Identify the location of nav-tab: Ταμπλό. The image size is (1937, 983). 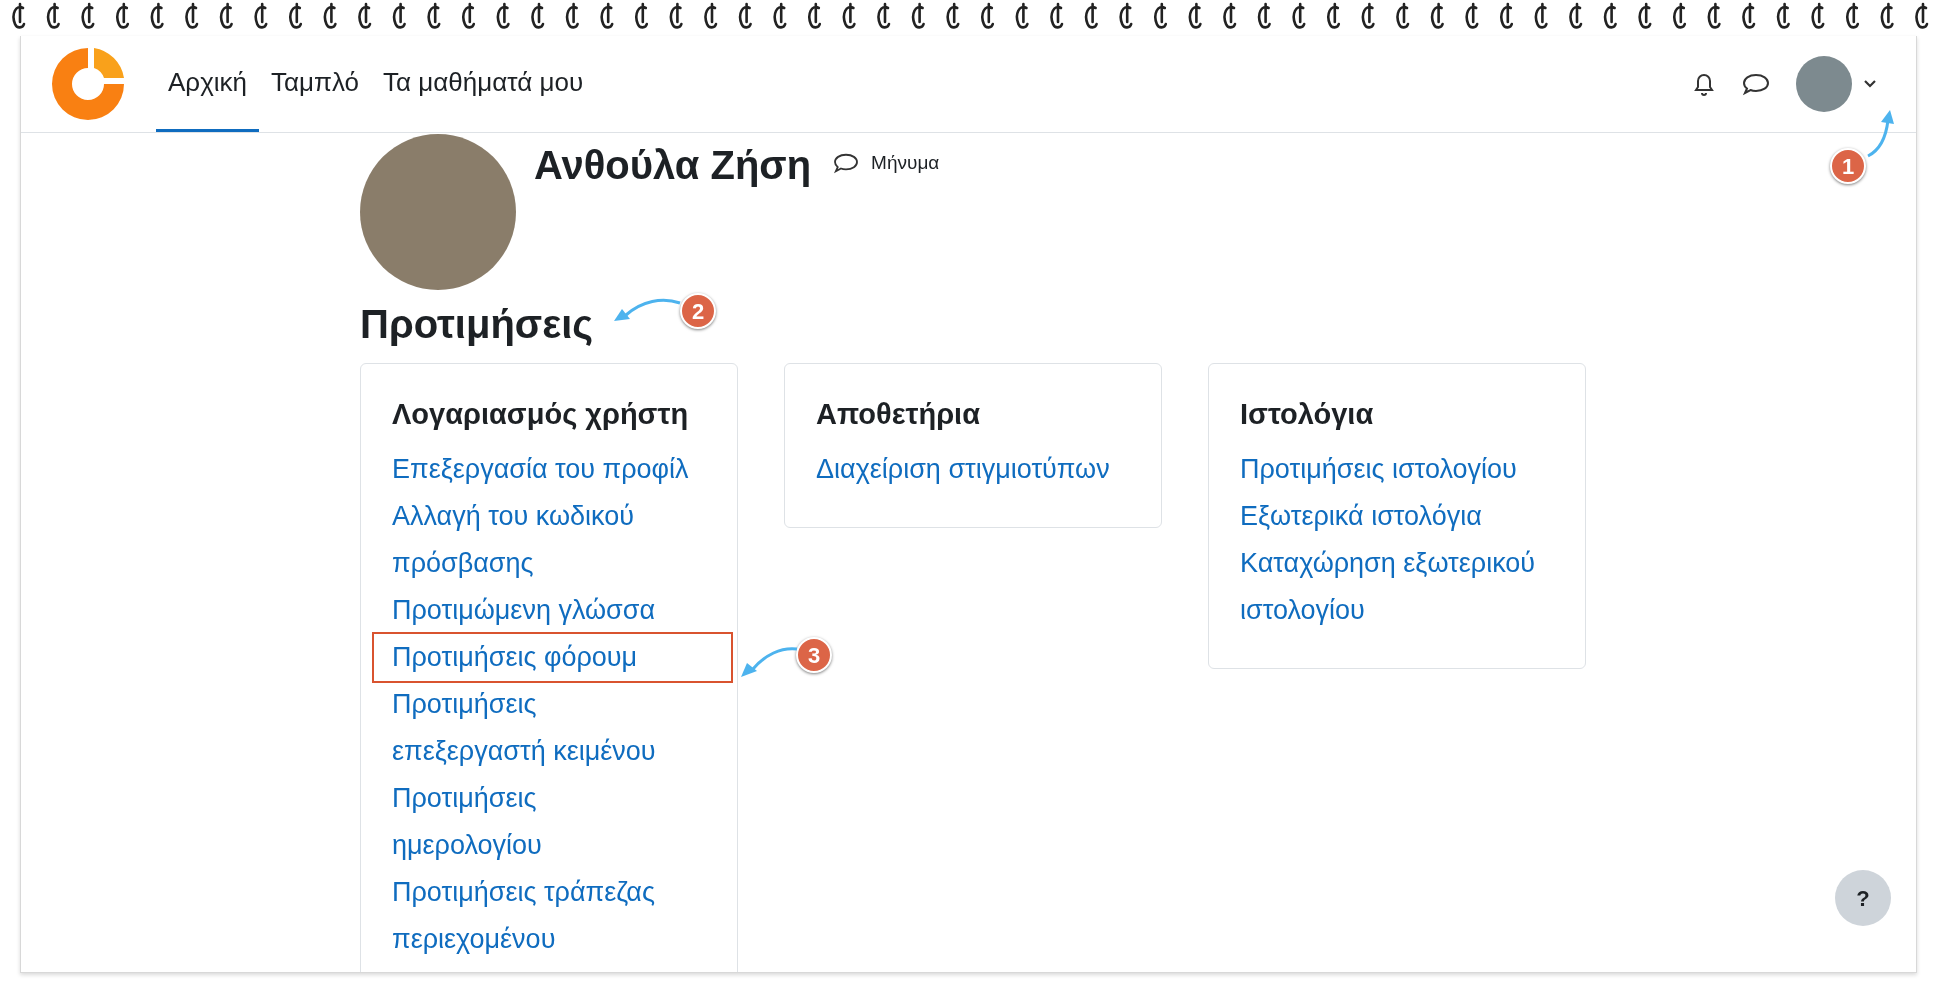
(315, 84).